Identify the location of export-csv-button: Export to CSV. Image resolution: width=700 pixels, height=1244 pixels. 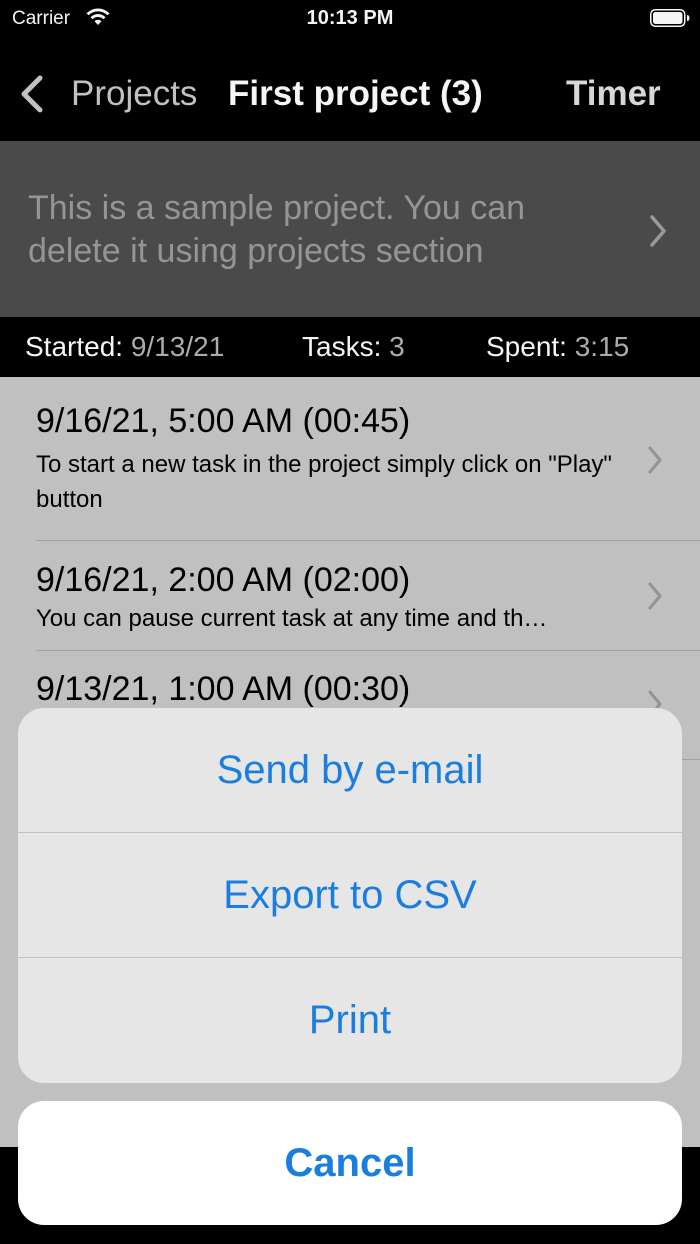
(350, 895).